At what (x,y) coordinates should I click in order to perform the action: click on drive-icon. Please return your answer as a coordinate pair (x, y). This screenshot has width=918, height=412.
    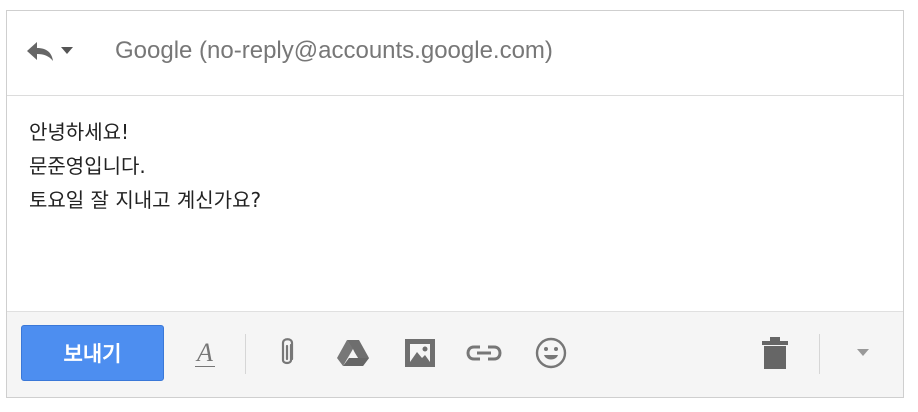
    Looking at the image, I should click on (353, 353).